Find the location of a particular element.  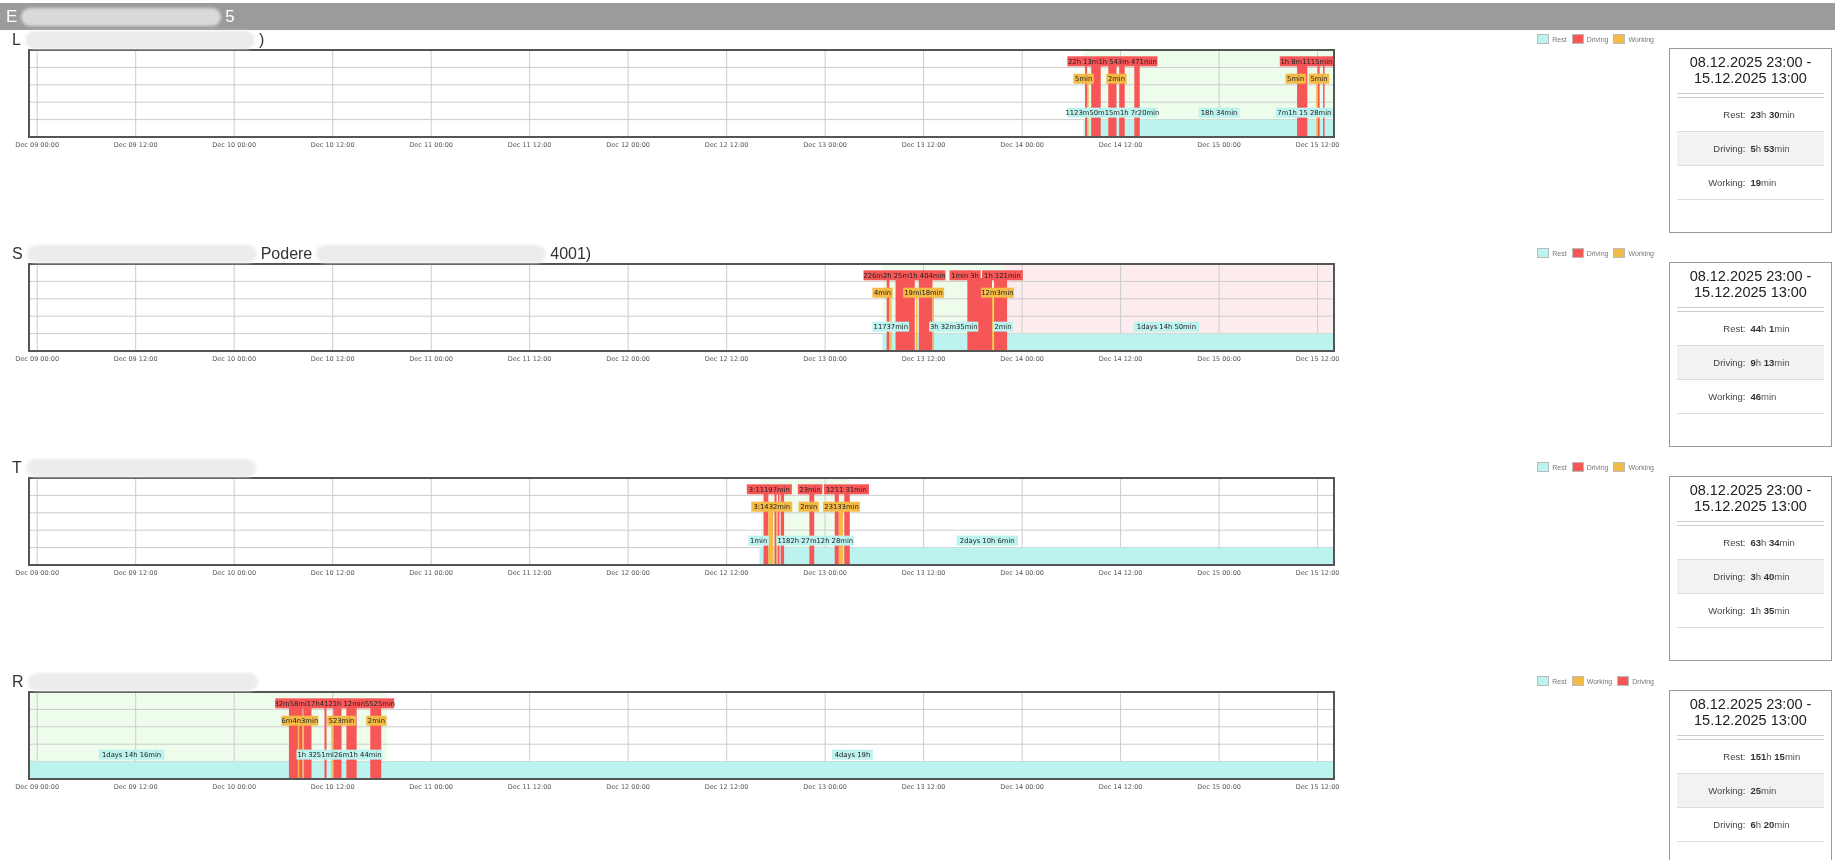

driver-name: R is located at coordinates (18, 682).